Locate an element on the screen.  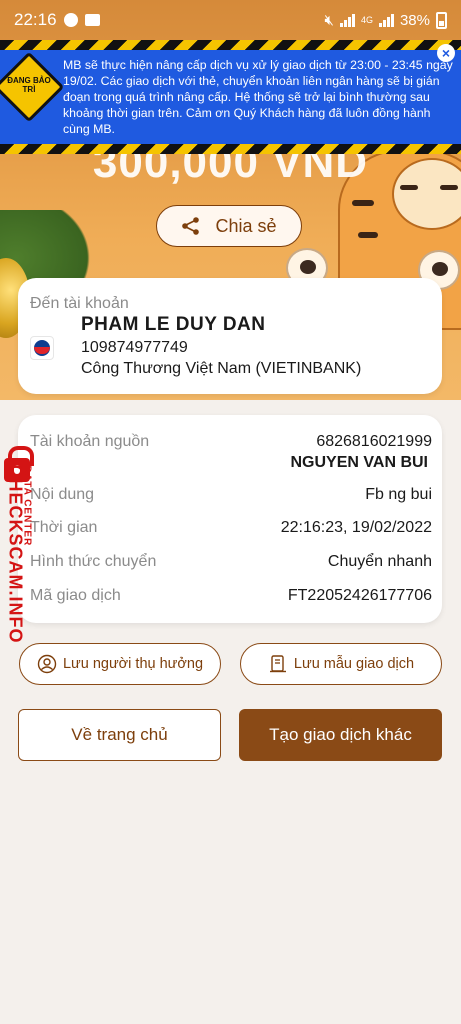
document-icon is located at coordinates (277, 664).